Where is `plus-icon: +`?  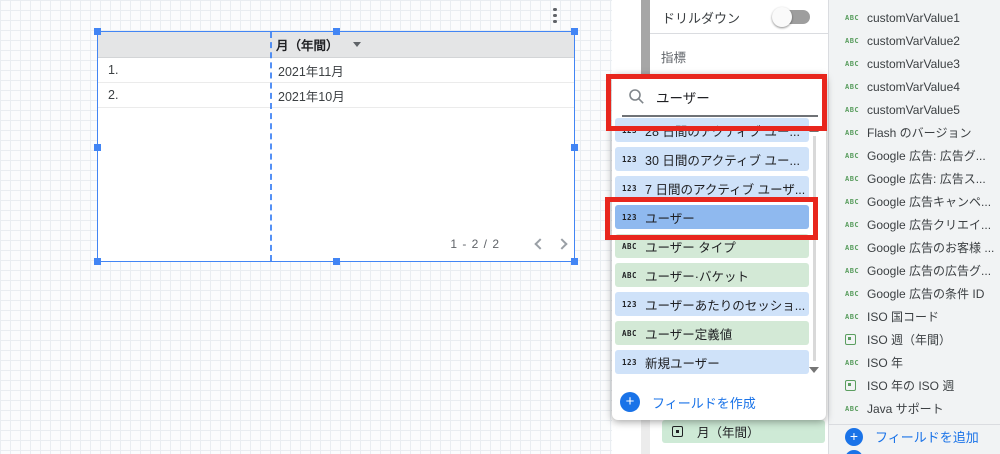 plus-icon: + is located at coordinates (854, 436).